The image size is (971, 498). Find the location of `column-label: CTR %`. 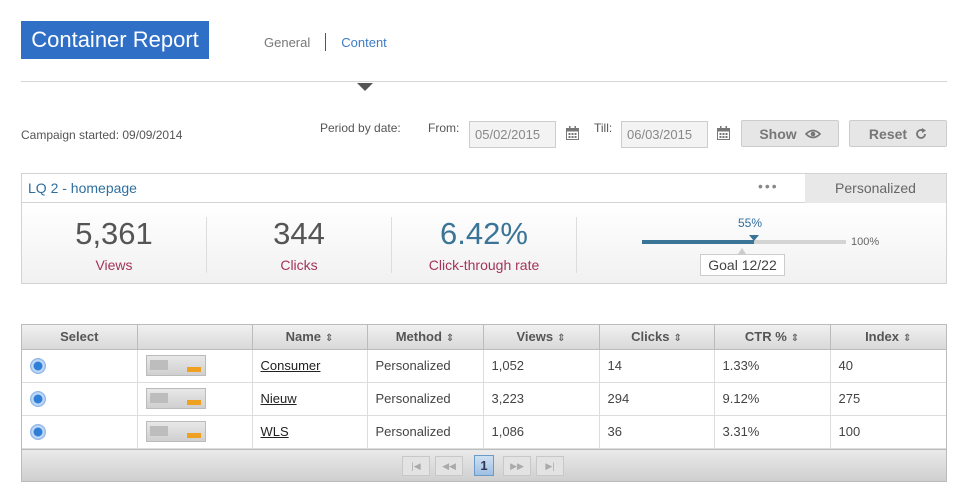

column-label: CTR % is located at coordinates (765, 337).